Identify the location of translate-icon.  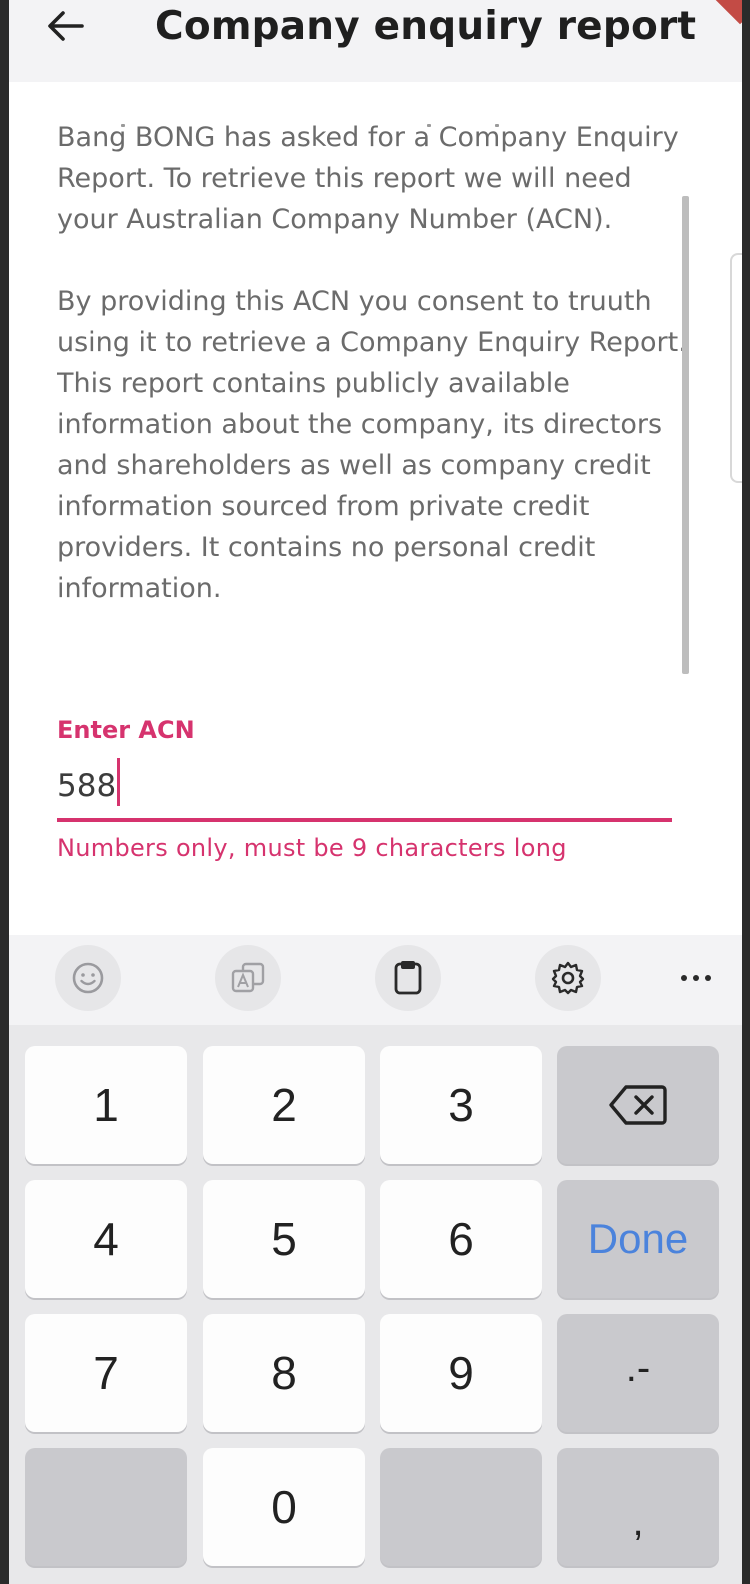
(248, 977).